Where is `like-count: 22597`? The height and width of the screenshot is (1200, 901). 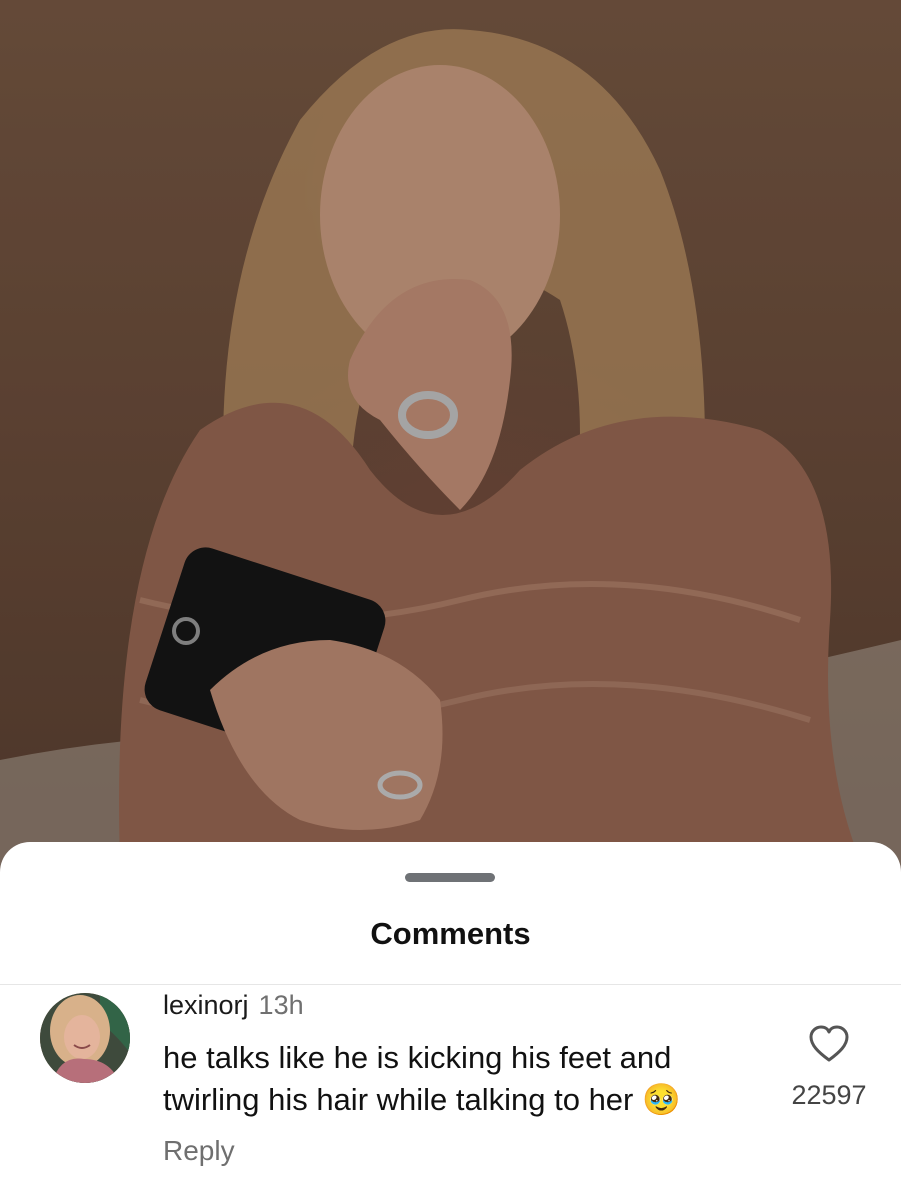 like-count: 22597 is located at coordinates (829, 1095).